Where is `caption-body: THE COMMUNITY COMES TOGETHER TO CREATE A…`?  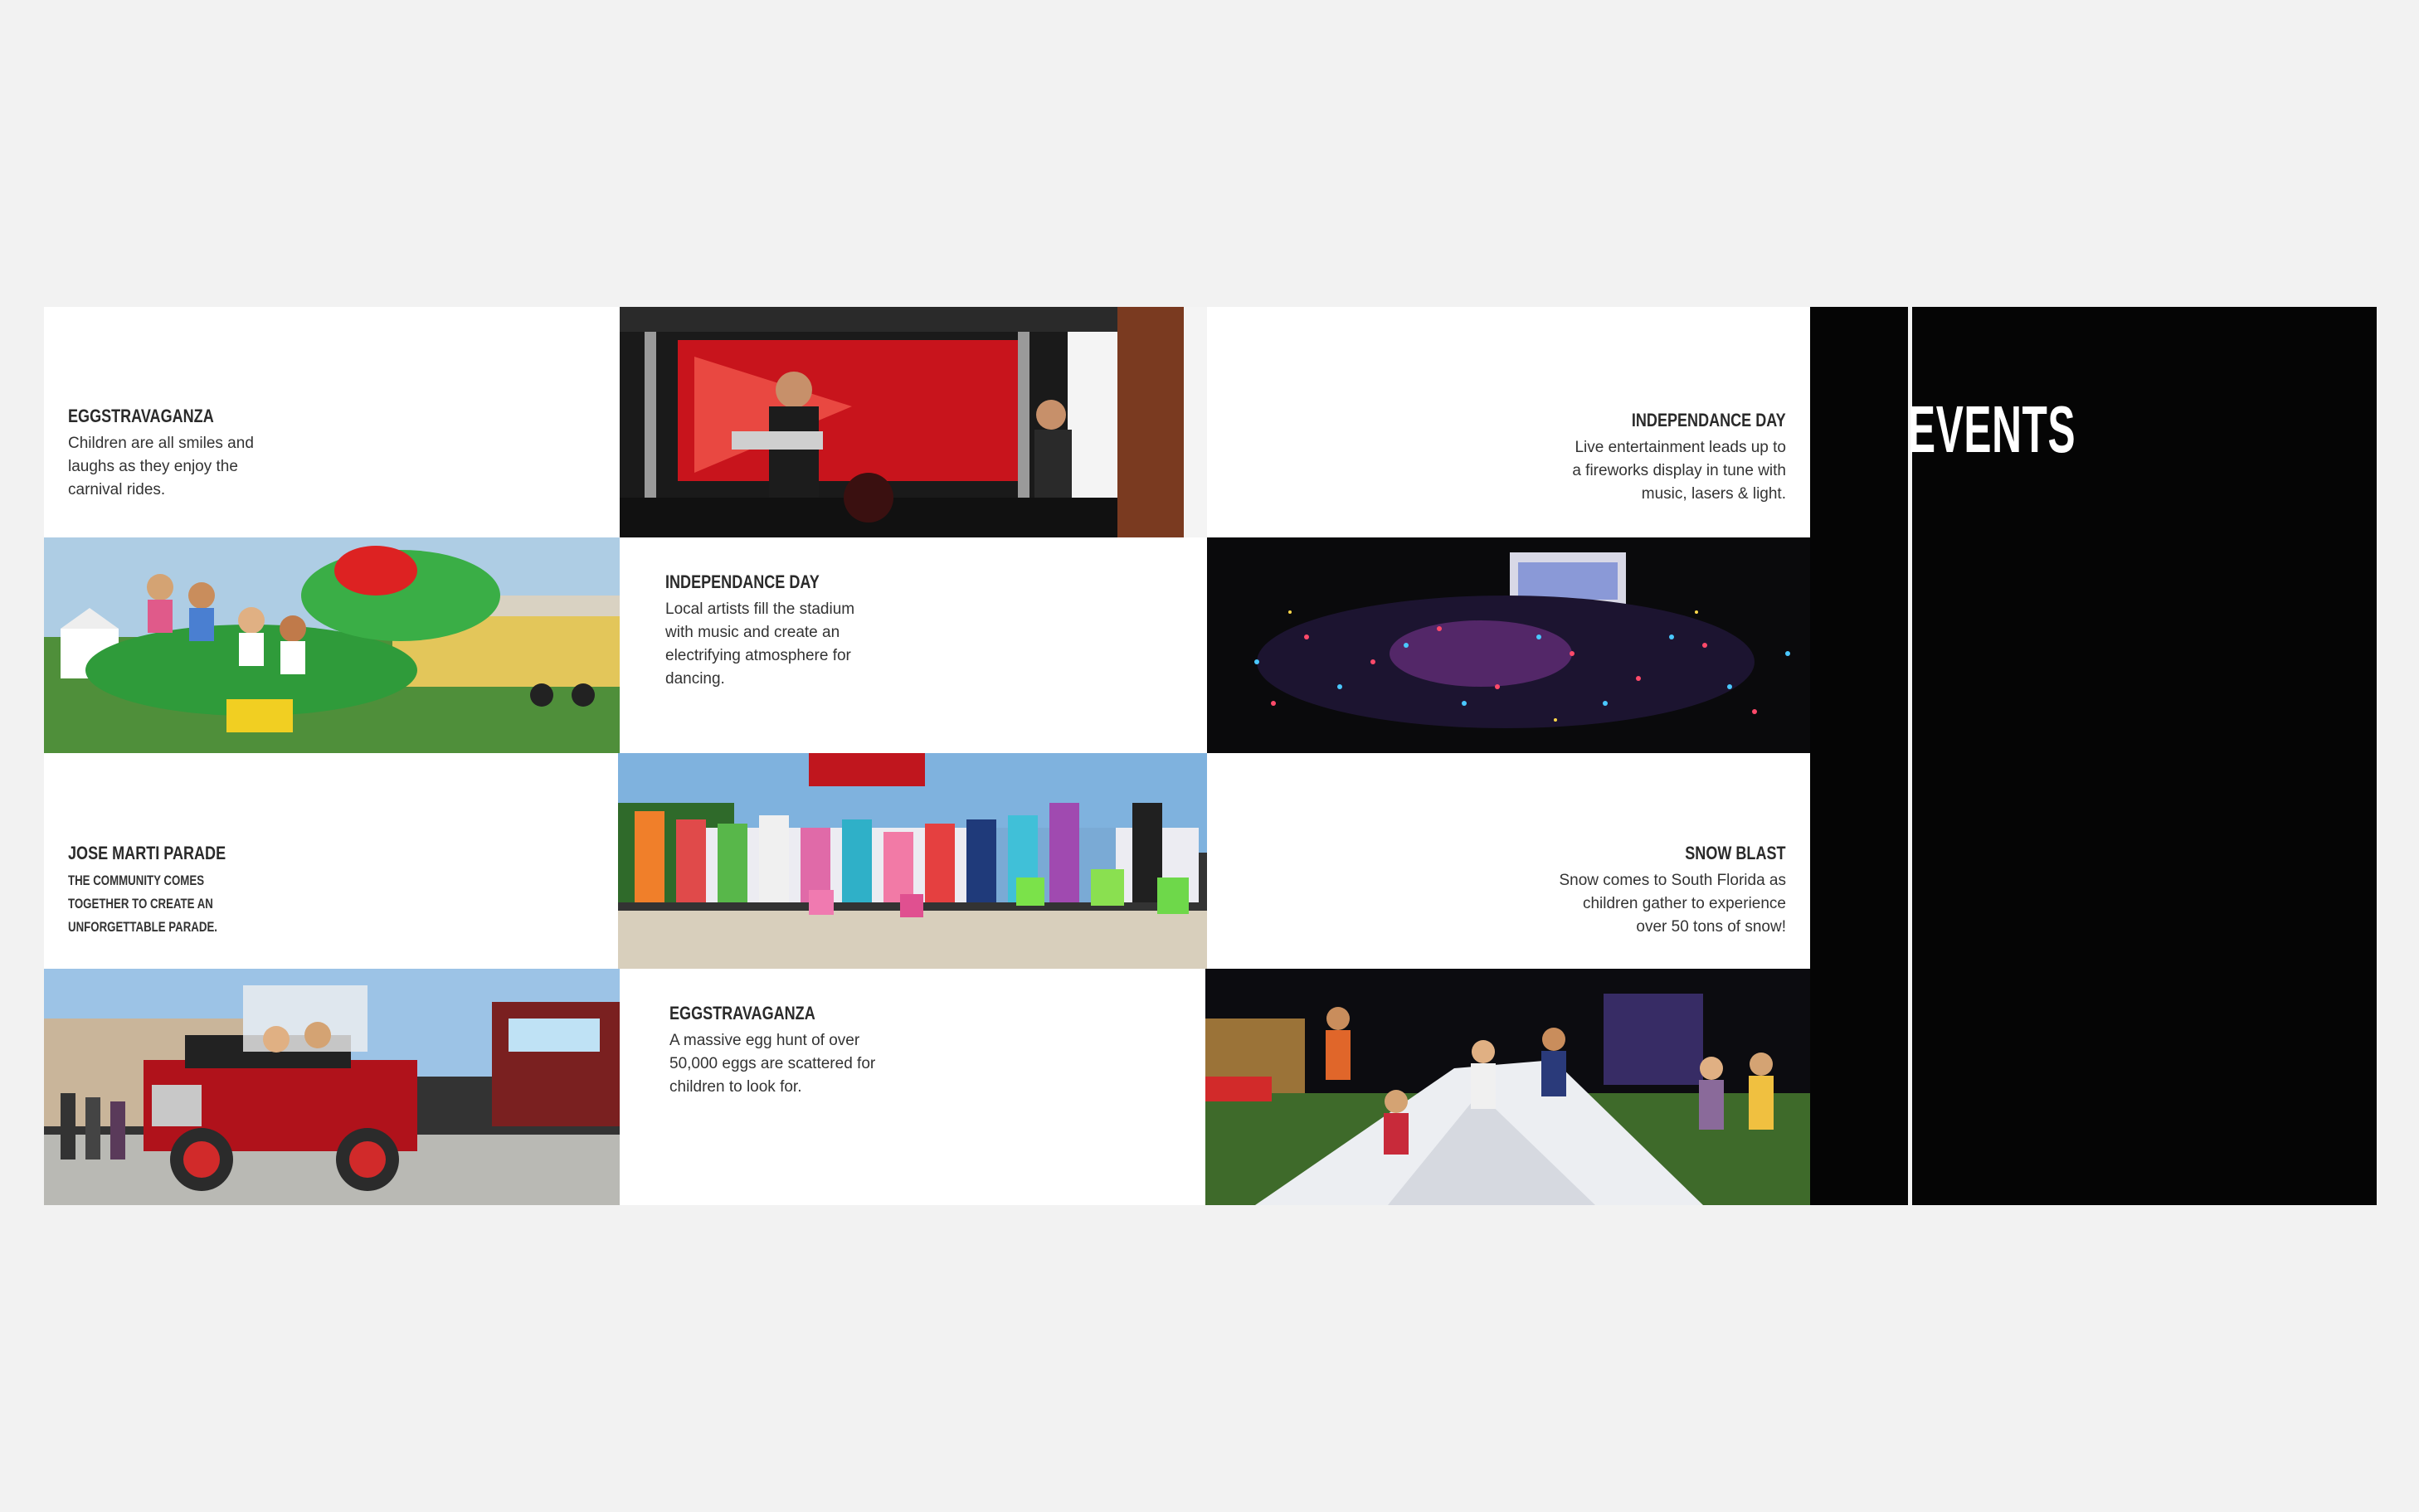
caption-body: THE COMMUNITY COMES TOGETHER TO CREATE A… is located at coordinates (142, 904).